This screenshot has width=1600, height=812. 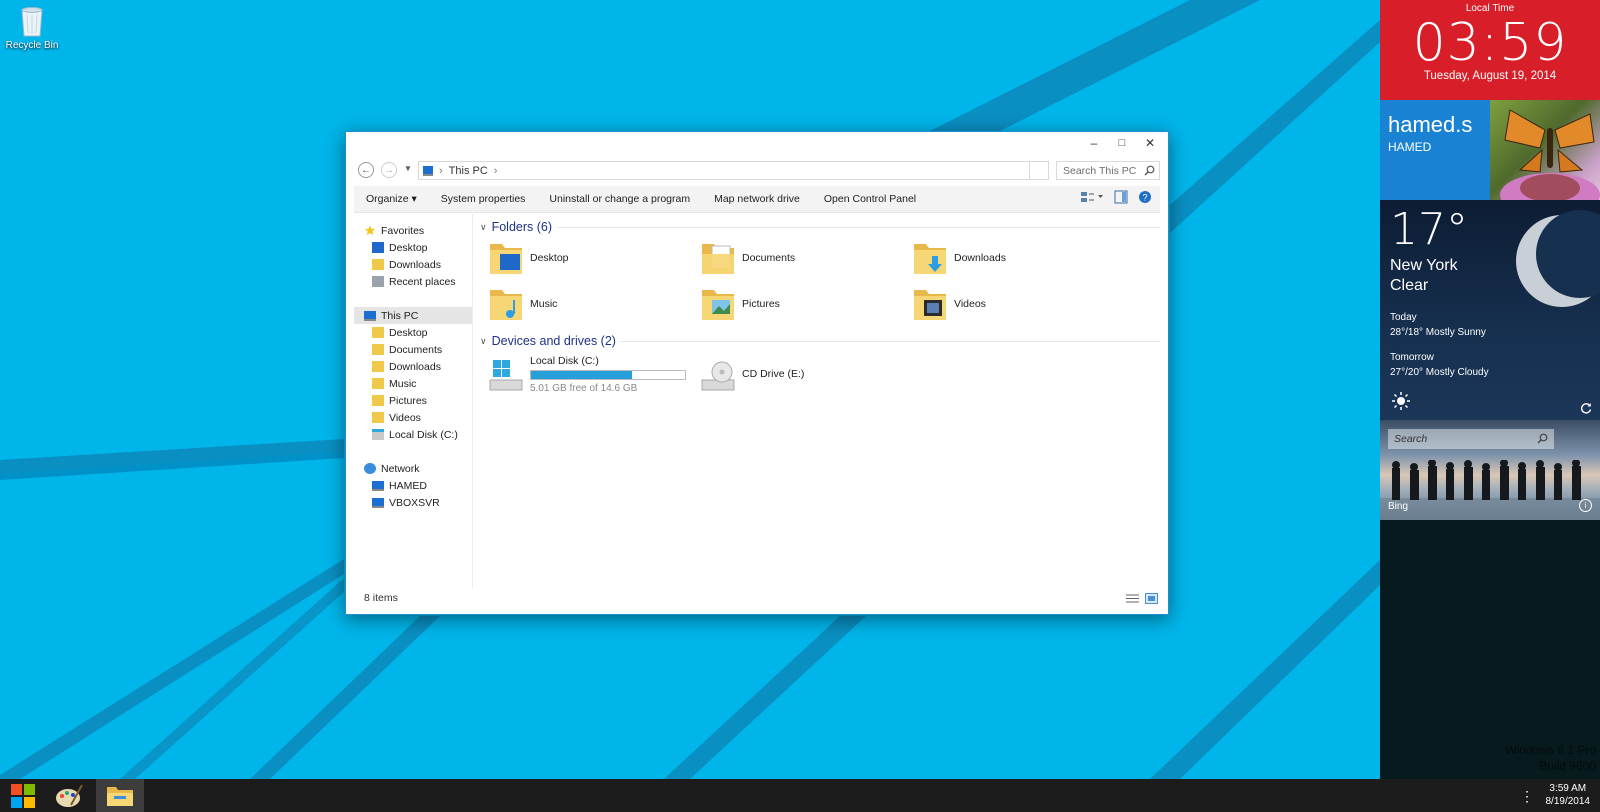 What do you see at coordinates (496, 171) in the screenshot?
I see `breadcrumb-chevron-icon: ›` at bounding box center [496, 171].